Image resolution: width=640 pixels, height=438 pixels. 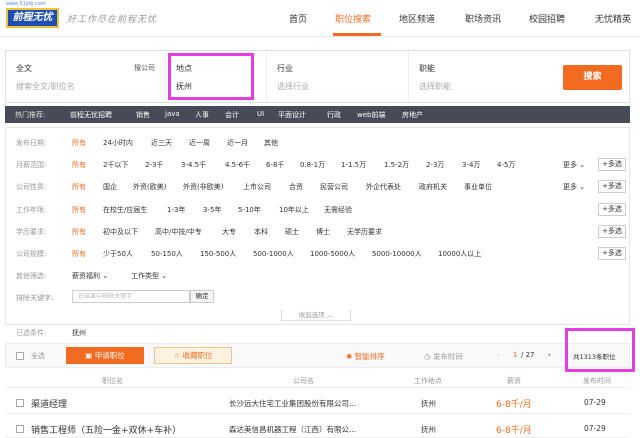 I want to click on filter-option: 0.8-1万, so click(x=312, y=165).